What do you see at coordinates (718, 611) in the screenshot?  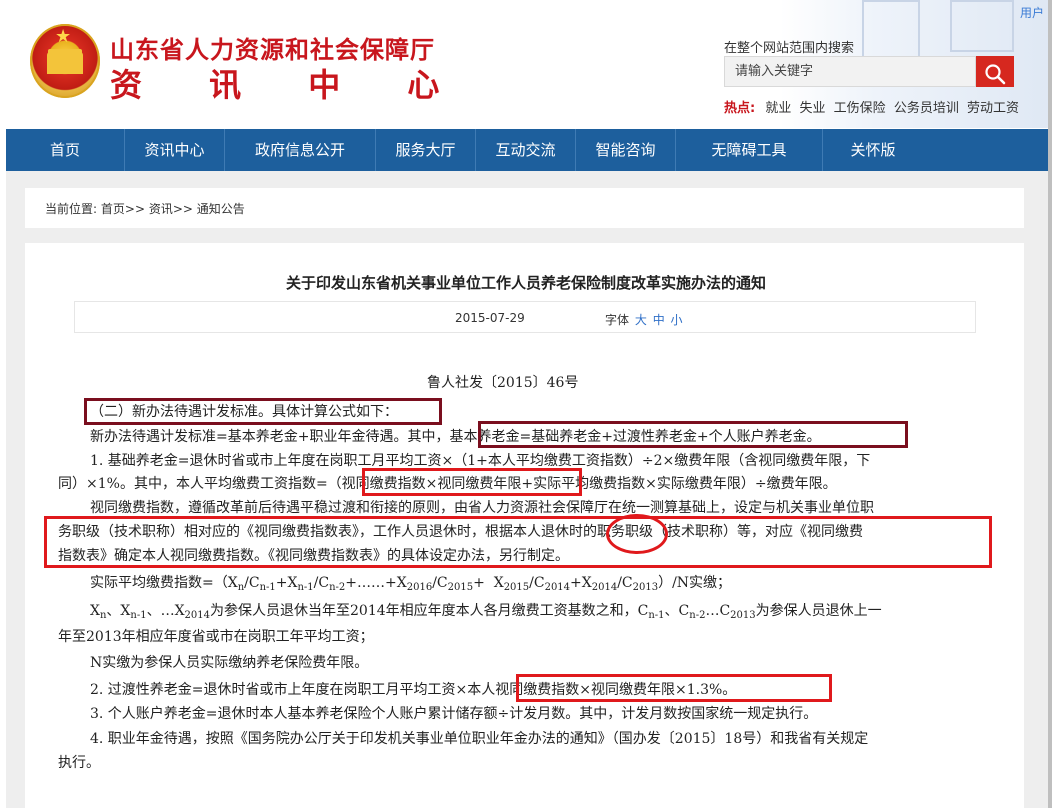 I see `formula-term: …C` at bounding box center [718, 611].